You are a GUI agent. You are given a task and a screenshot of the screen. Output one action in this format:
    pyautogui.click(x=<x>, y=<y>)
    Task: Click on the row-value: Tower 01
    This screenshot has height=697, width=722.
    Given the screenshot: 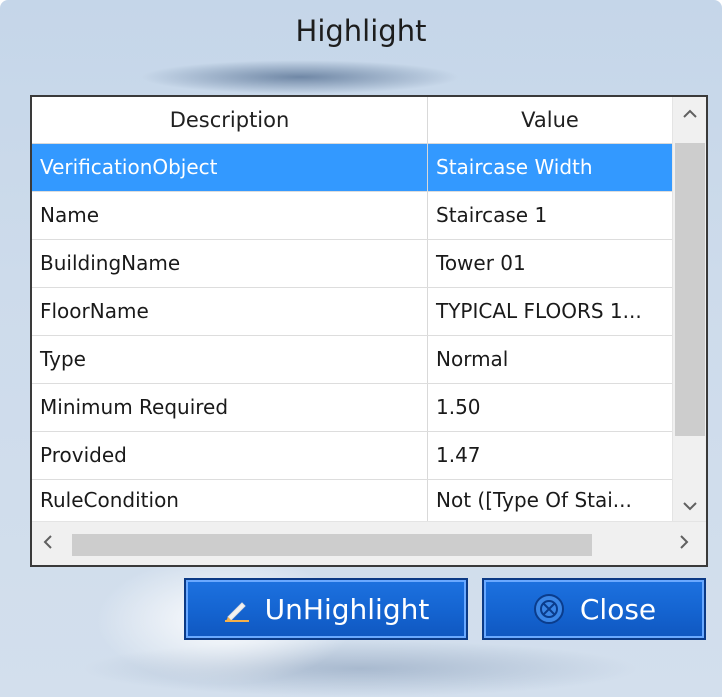 What is the action you would take?
    pyautogui.click(x=481, y=263)
    